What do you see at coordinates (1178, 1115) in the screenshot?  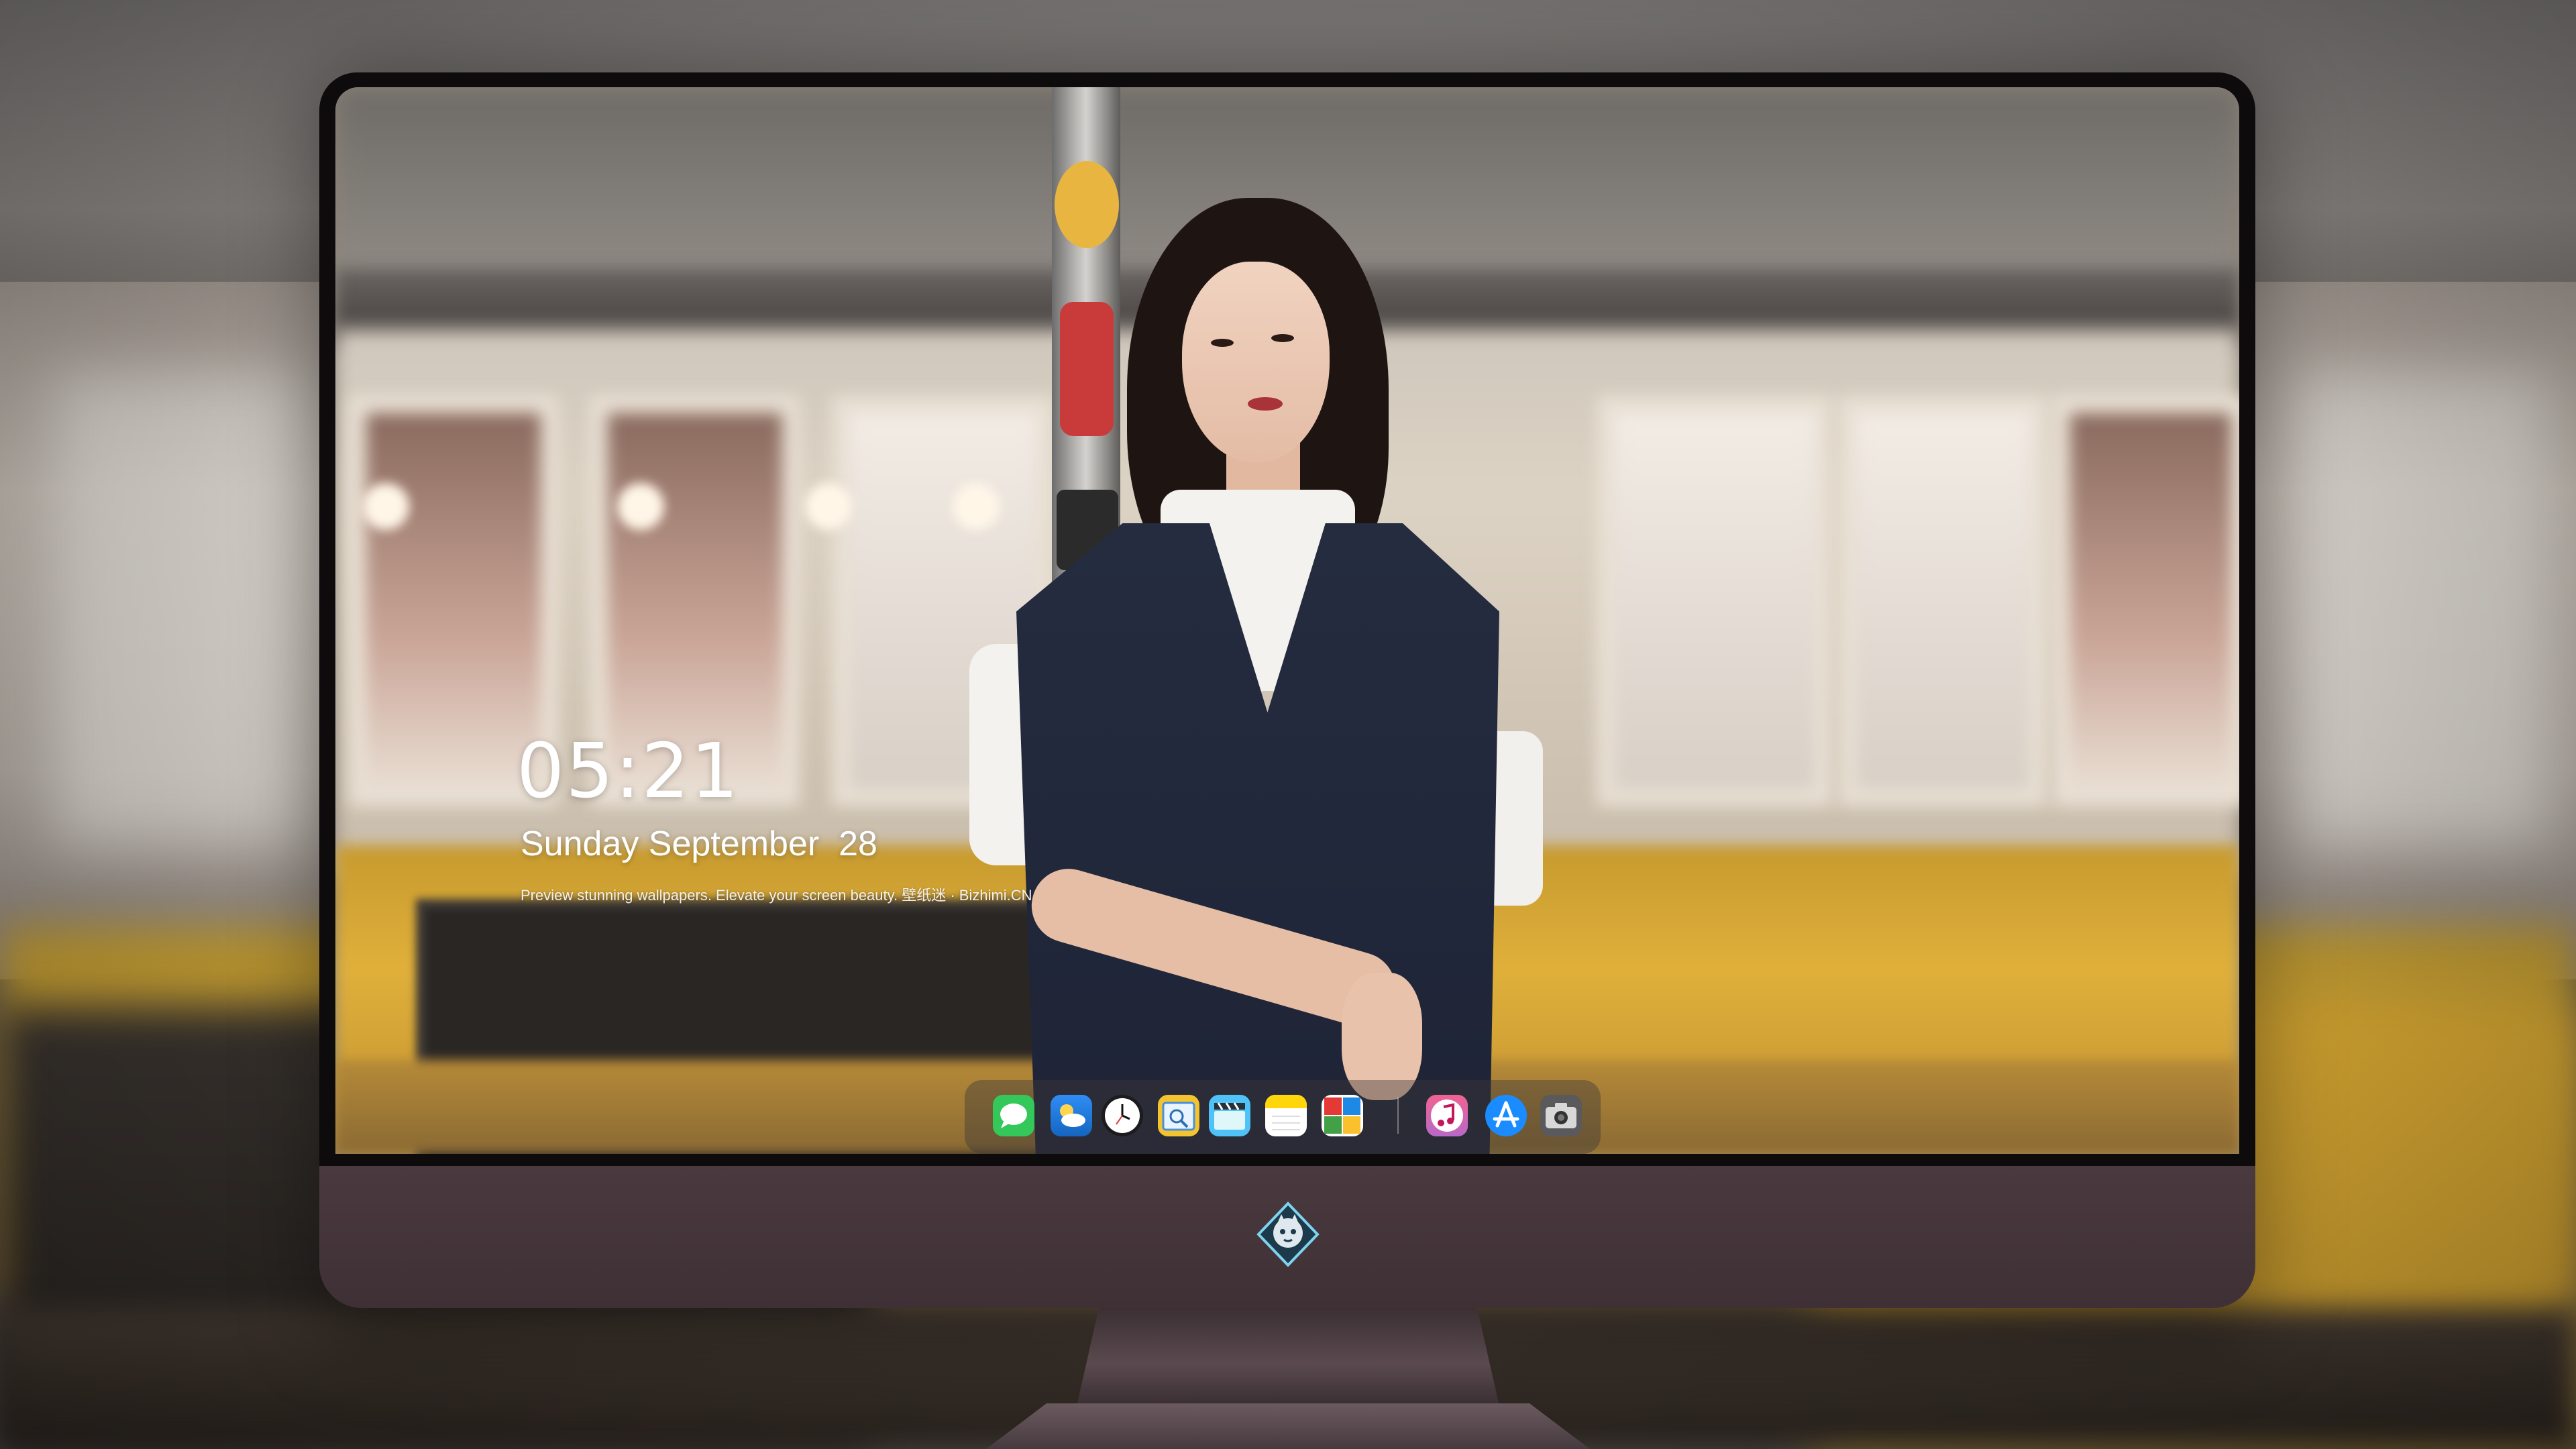 I see `preview-icon` at bounding box center [1178, 1115].